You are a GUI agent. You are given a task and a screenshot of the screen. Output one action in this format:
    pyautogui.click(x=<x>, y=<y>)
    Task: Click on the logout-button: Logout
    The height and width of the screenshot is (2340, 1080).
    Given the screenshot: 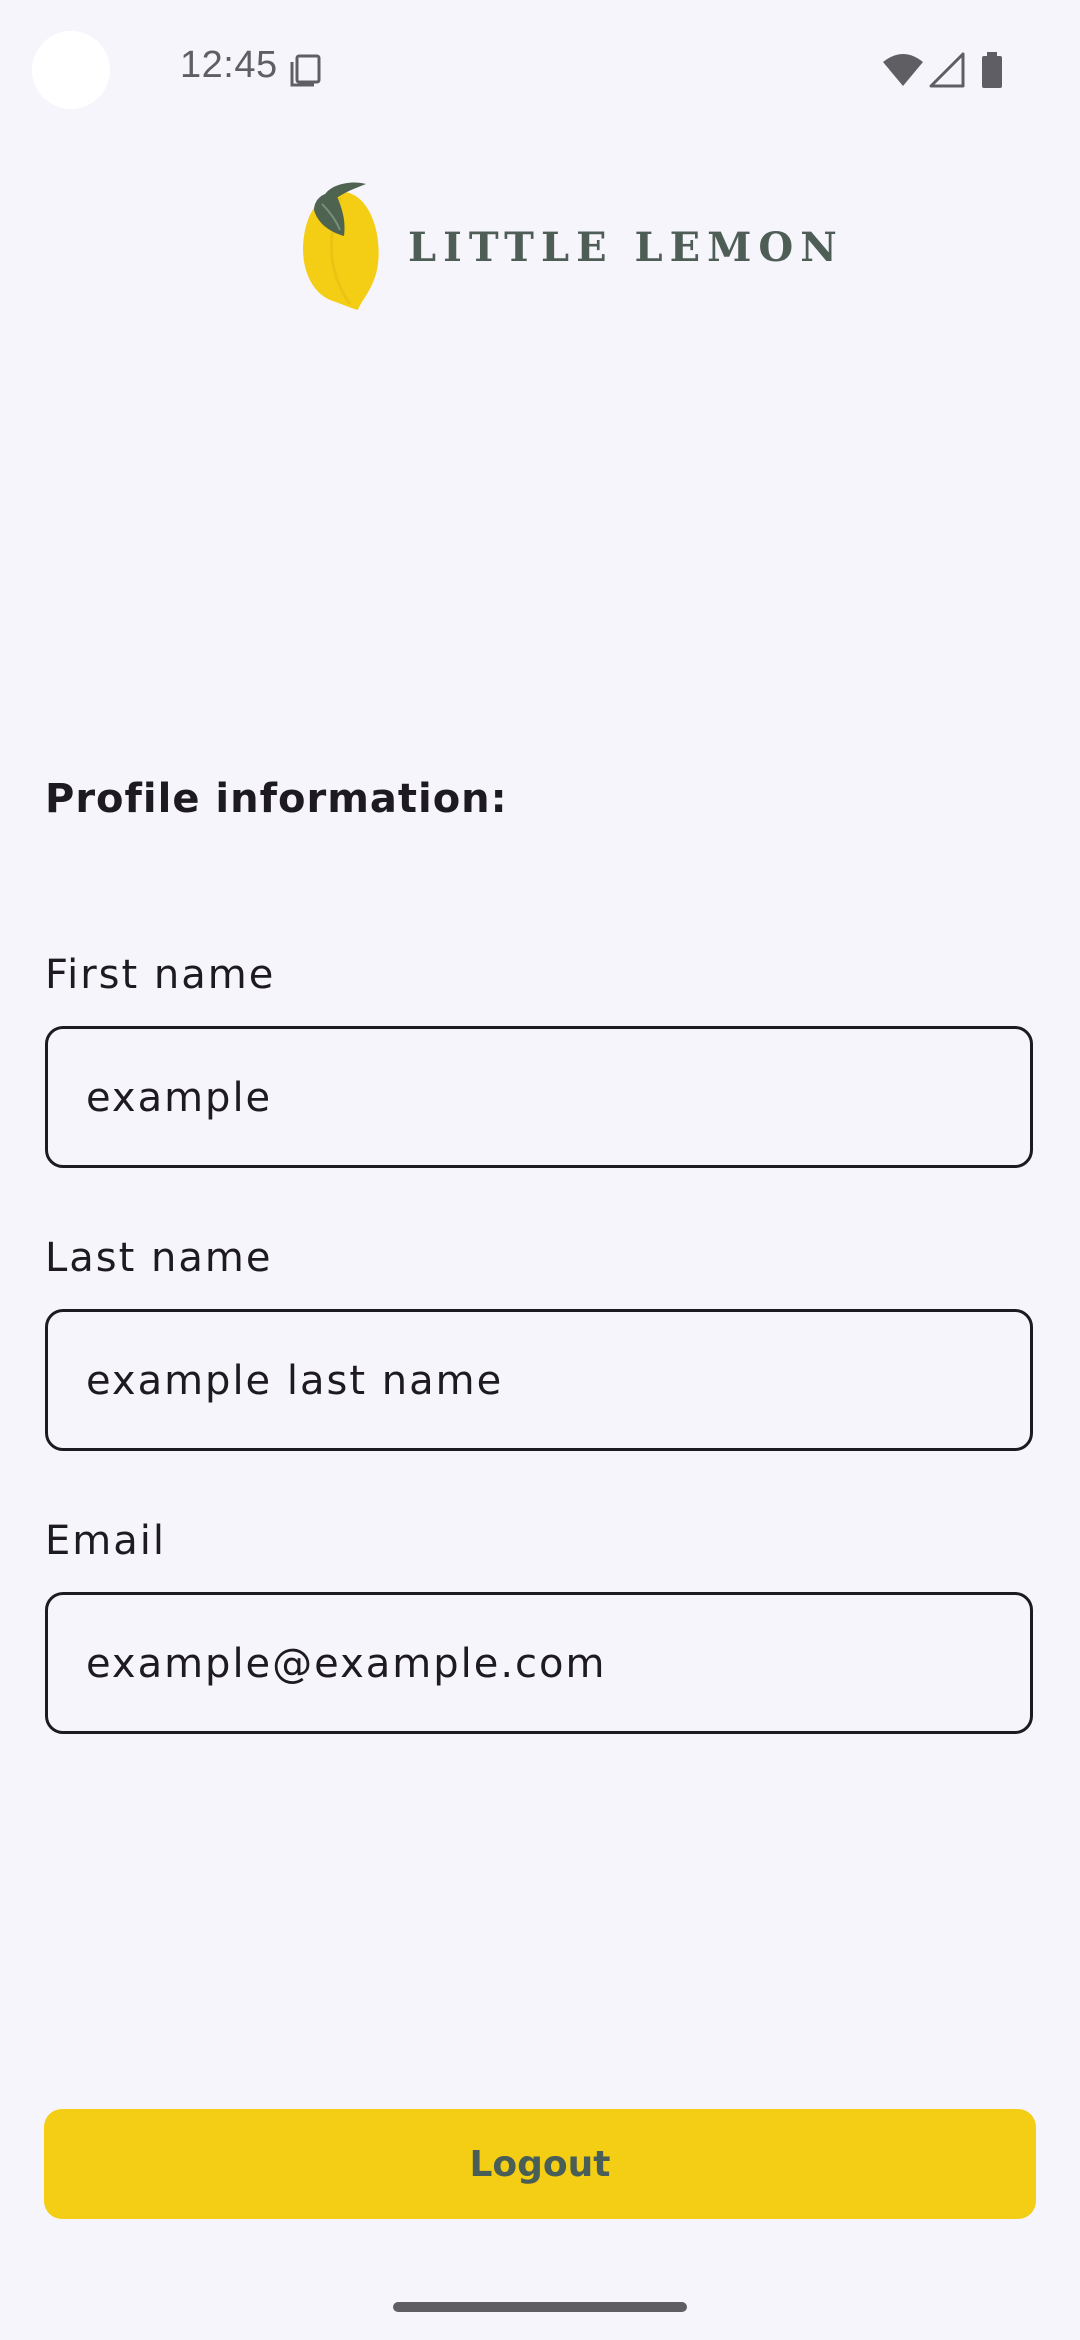 What is the action you would take?
    pyautogui.click(x=540, y=2164)
    